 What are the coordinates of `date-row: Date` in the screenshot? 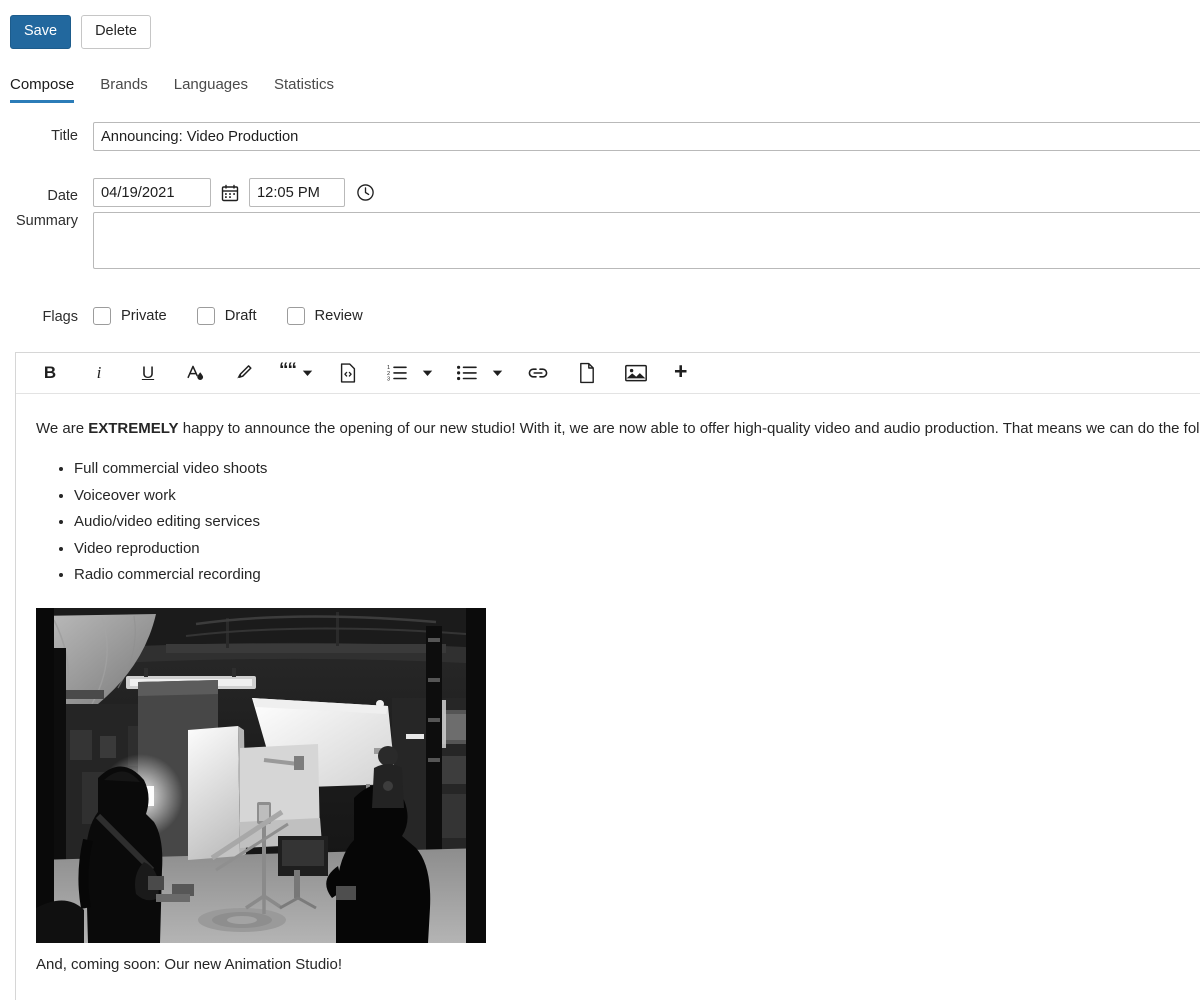 It's located at (187, 192).